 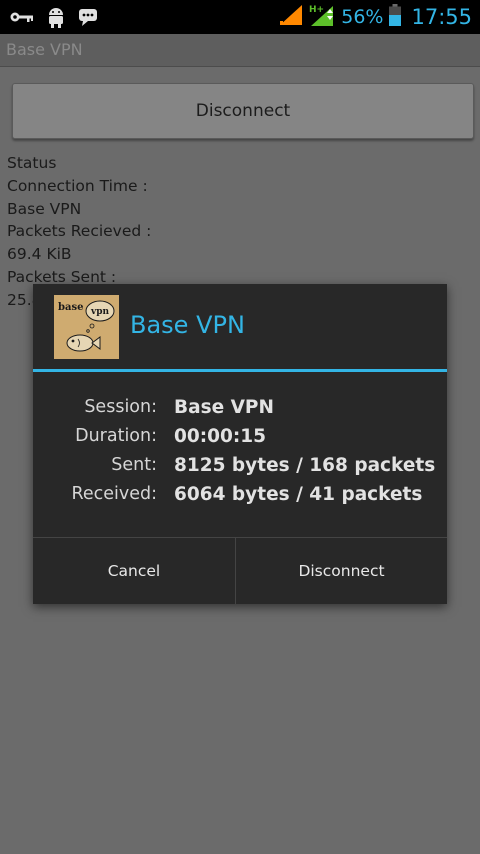 I want to click on clock: 17:55, so click(x=441, y=17).